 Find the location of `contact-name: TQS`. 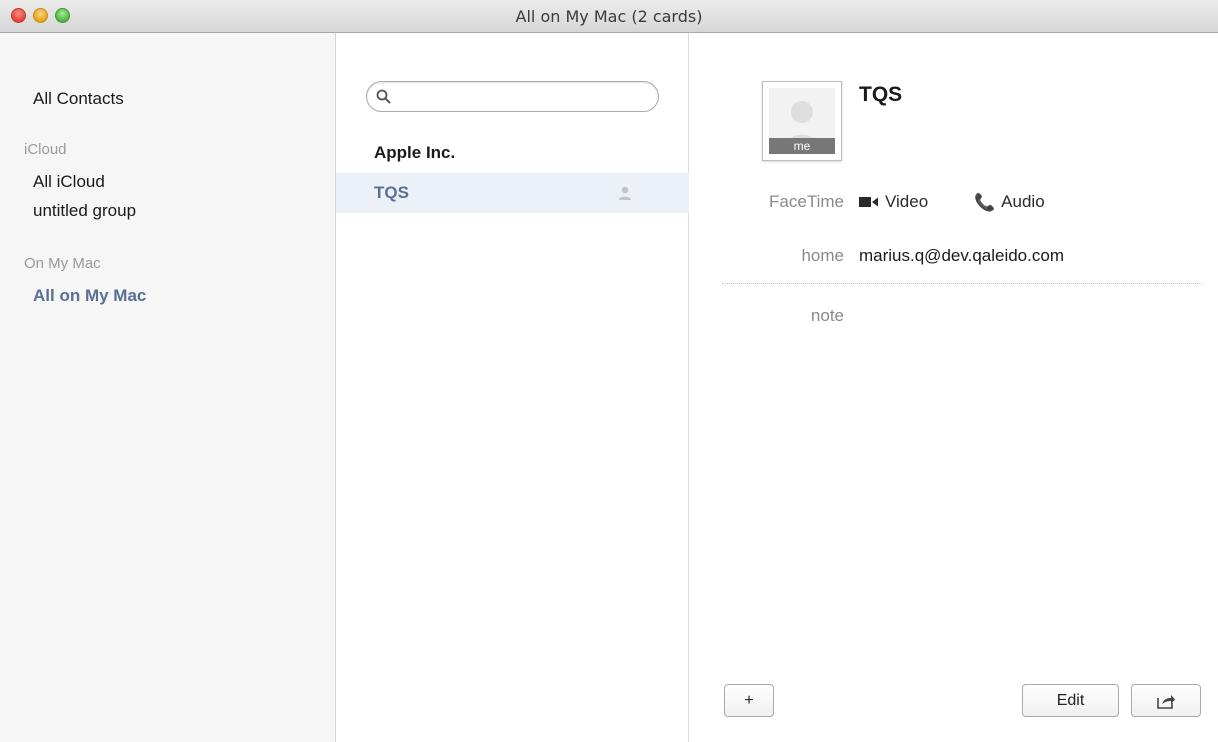

contact-name: TQS is located at coordinates (391, 192).